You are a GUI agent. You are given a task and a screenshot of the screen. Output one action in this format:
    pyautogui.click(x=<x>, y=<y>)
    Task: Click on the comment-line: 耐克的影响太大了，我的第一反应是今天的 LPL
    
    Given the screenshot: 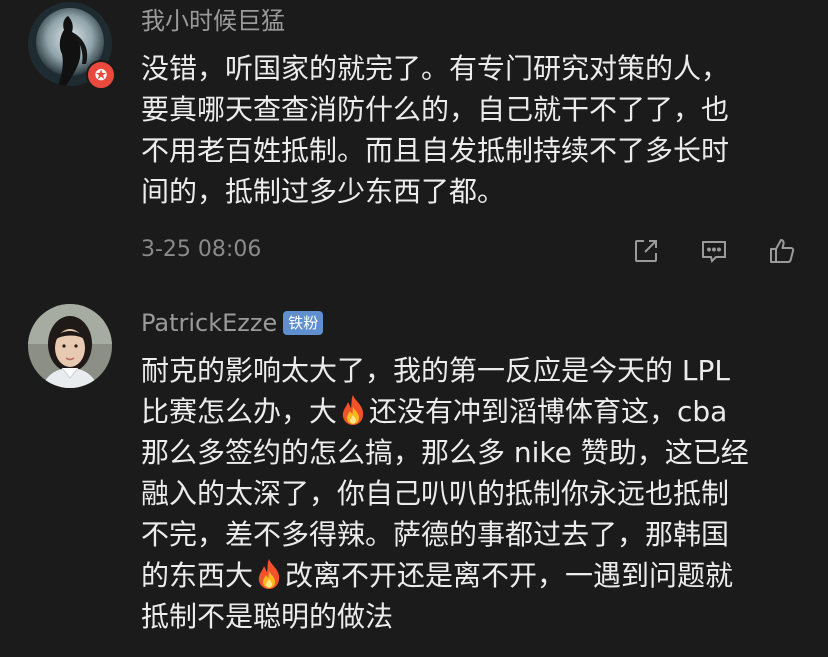 What is the action you would take?
    pyautogui.click(x=435, y=370)
    